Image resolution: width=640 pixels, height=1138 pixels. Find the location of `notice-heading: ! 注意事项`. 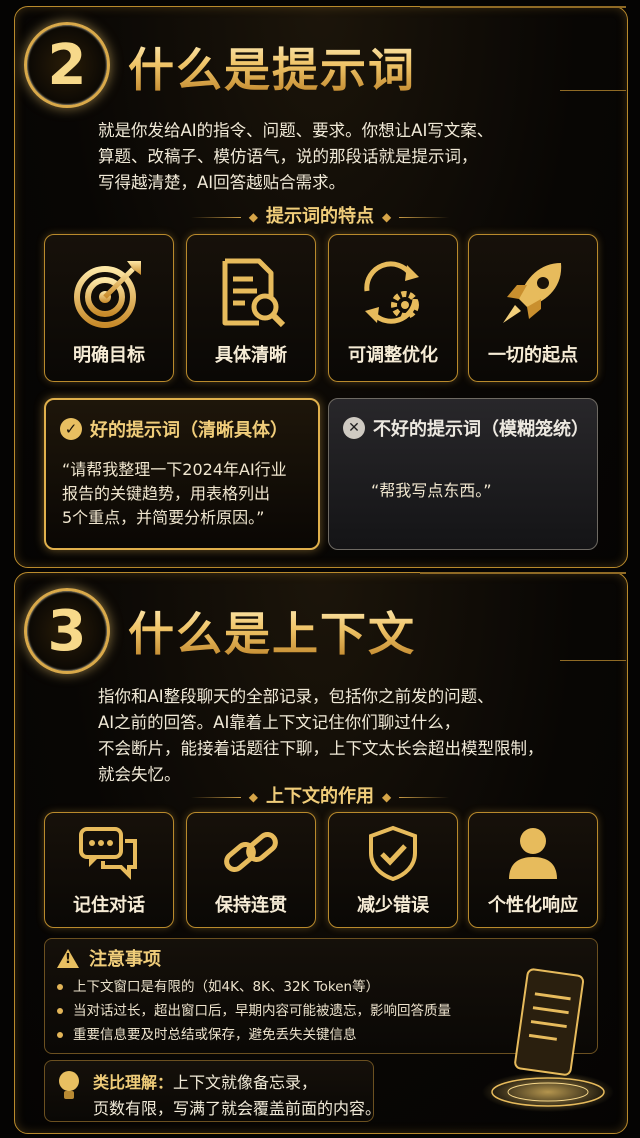

notice-heading: ! 注意事项 is located at coordinates (109, 958).